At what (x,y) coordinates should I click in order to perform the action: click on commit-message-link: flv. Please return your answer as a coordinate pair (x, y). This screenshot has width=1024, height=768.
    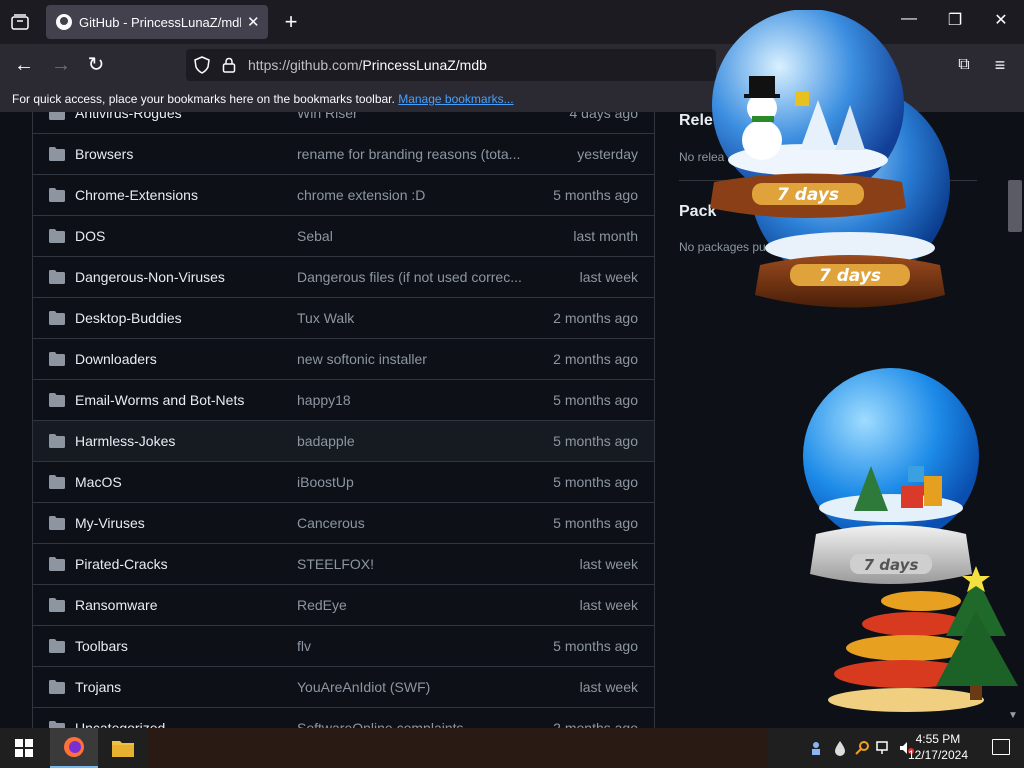
    Looking at the image, I should click on (409, 646).